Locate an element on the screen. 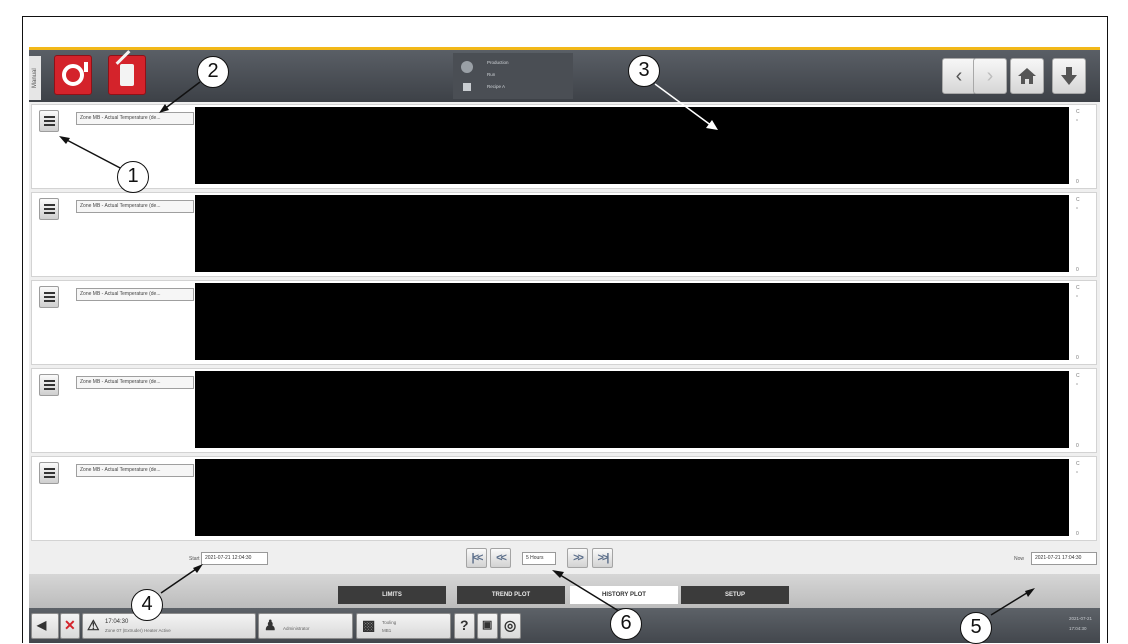  callout-1: 1 is located at coordinates (133, 177).